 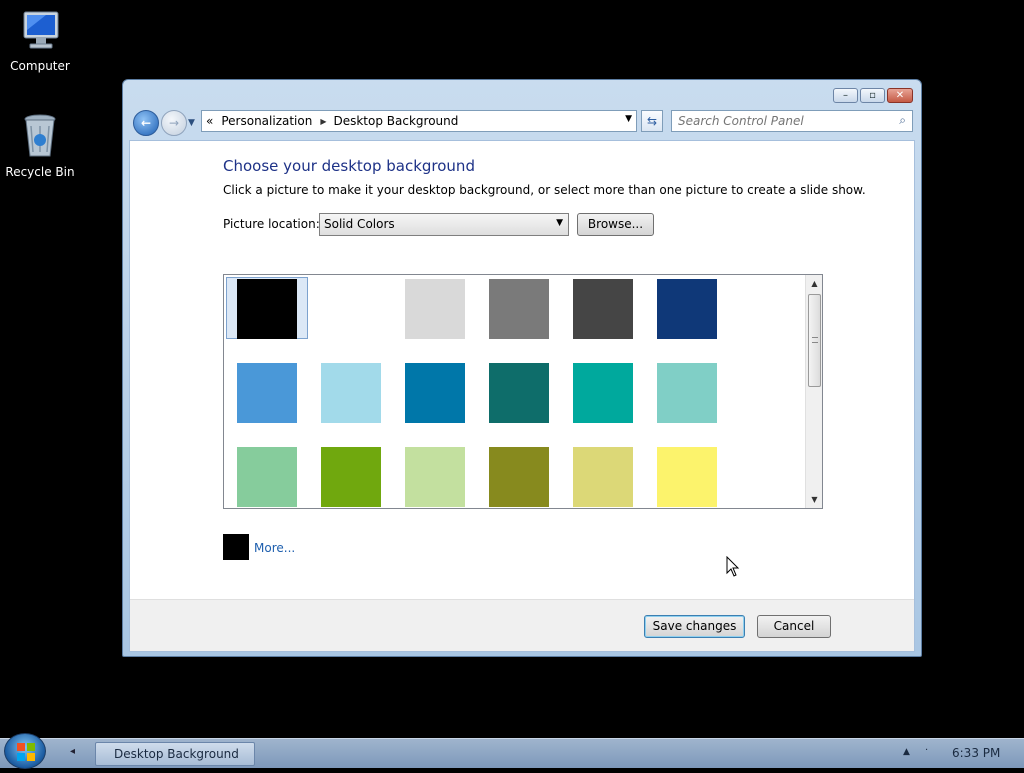 I want to click on breadcrumb-desktop-background: Desktop Background, so click(x=395, y=121).